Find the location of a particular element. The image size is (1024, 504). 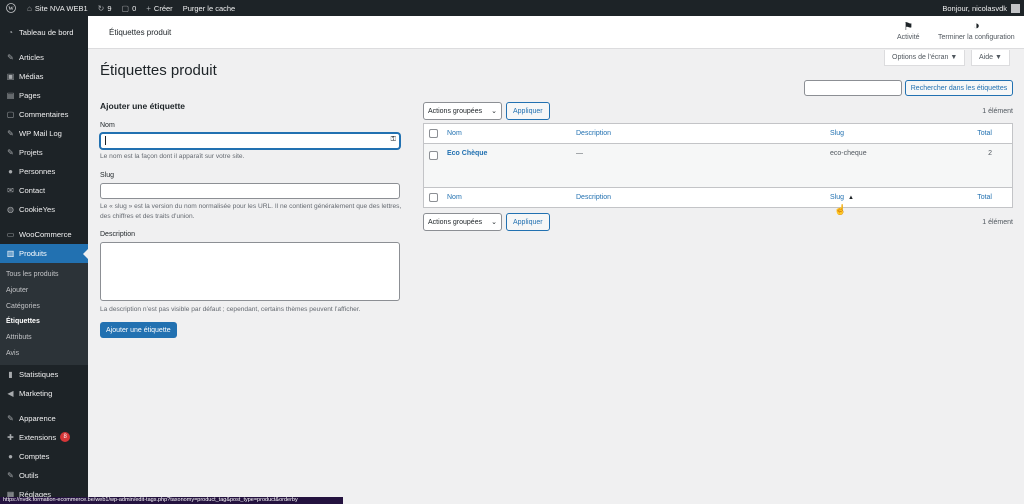

help-button: Aide ▼ is located at coordinates (990, 58).